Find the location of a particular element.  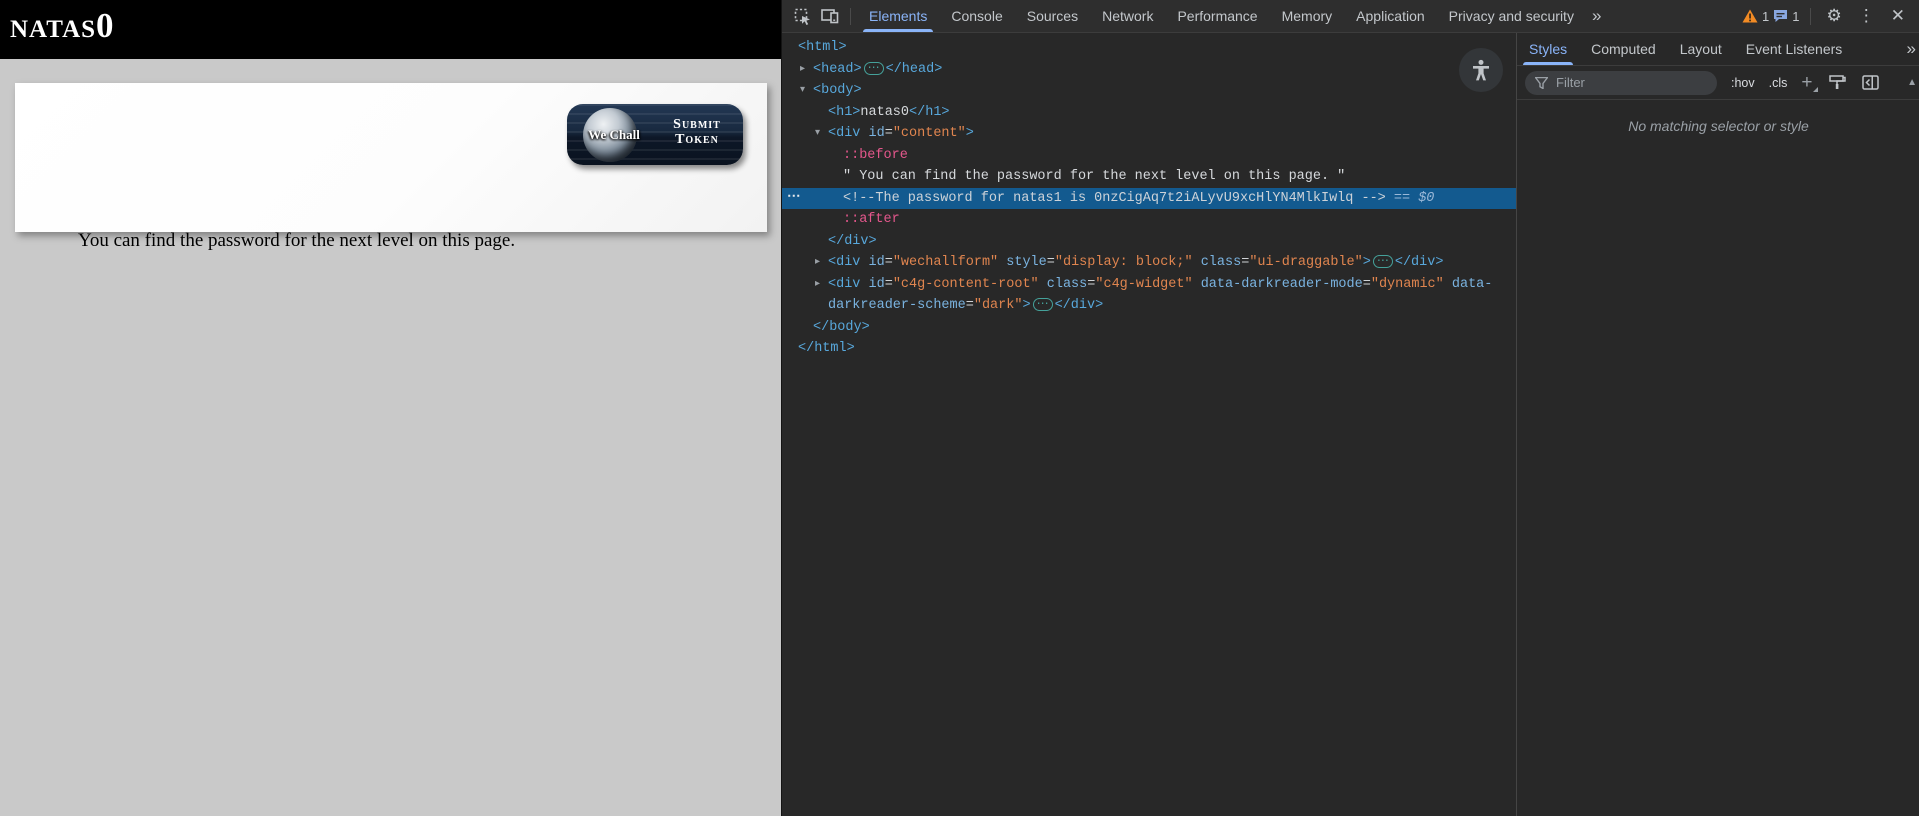

styles-tabs: Styles Computed Layout Event Listeners » is located at coordinates (1718, 49).